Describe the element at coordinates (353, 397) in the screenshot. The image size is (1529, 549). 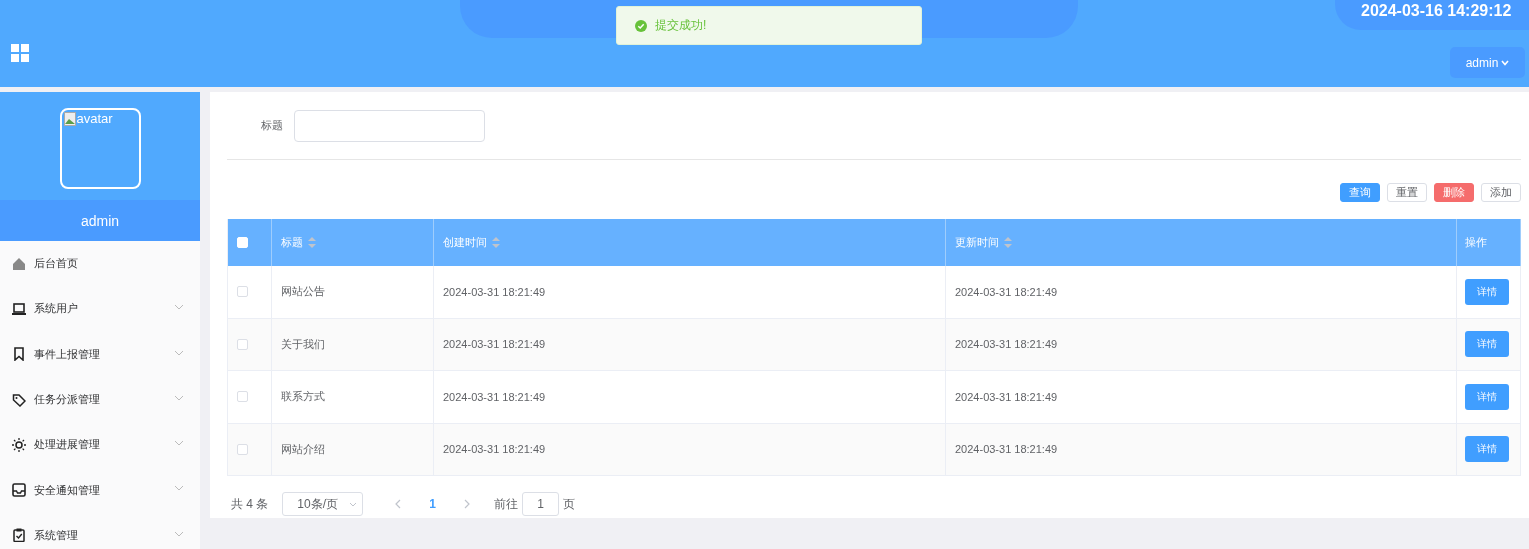
I see `table-cell: 联系方式` at that location.